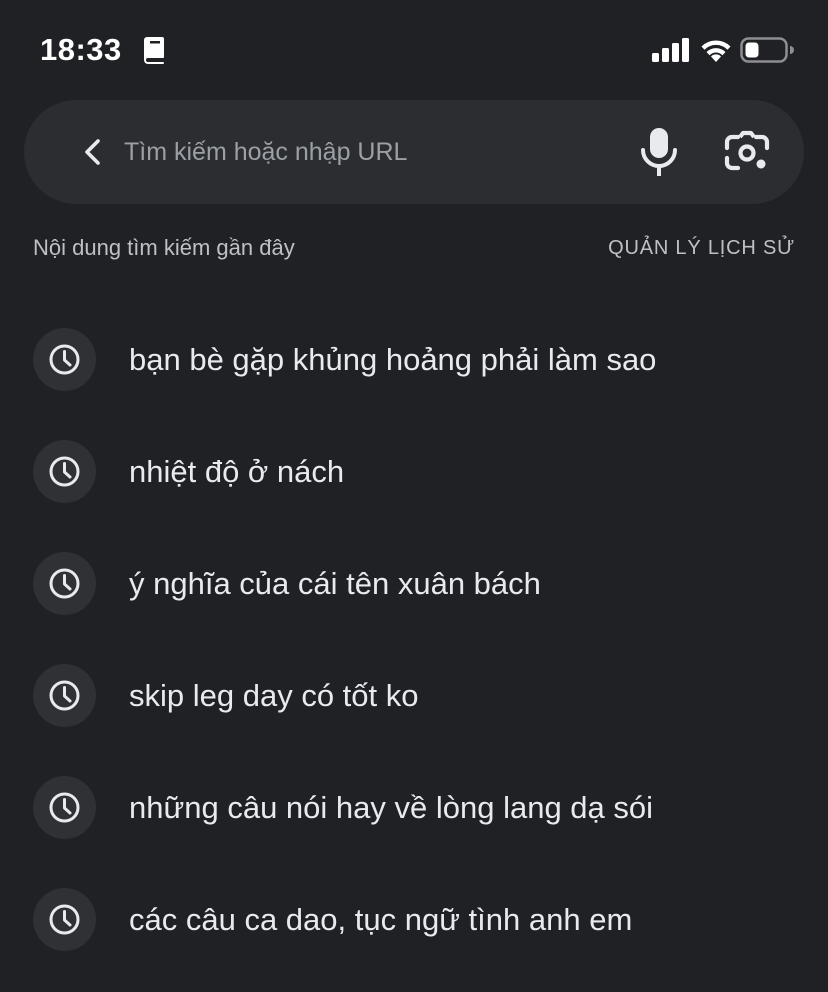 This screenshot has height=992, width=828. I want to click on recent-searches-title: Nội dung tìm kiếm gần đây, so click(164, 247).